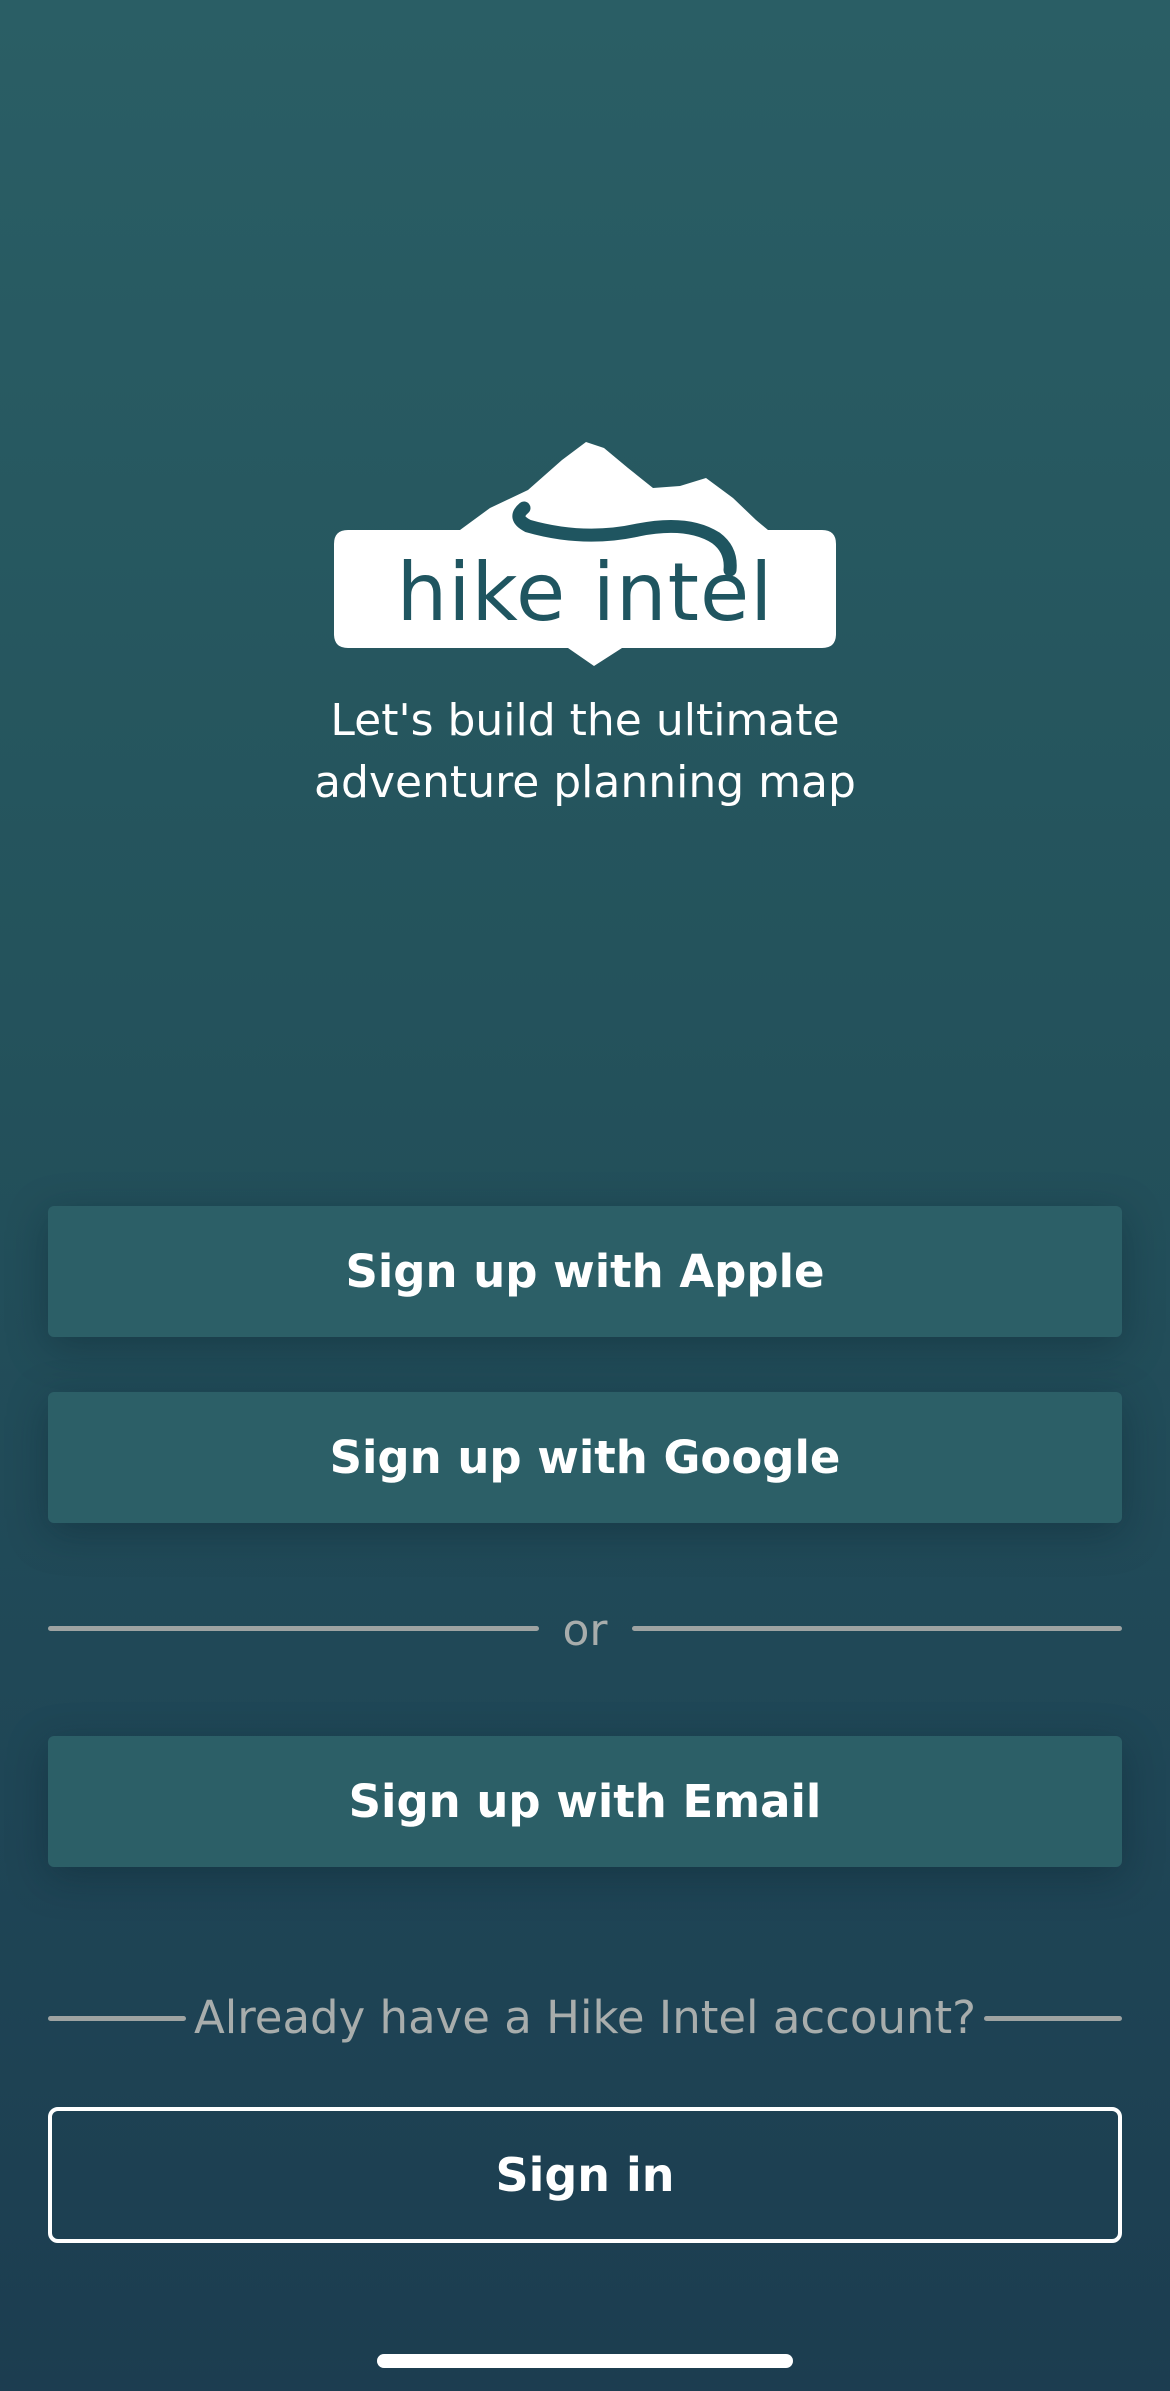 Image resolution: width=1170 pixels, height=2391 pixels. Describe the element at coordinates (585, 720) in the screenshot. I see `tagline-line-1: Let's build the ultimate` at that location.